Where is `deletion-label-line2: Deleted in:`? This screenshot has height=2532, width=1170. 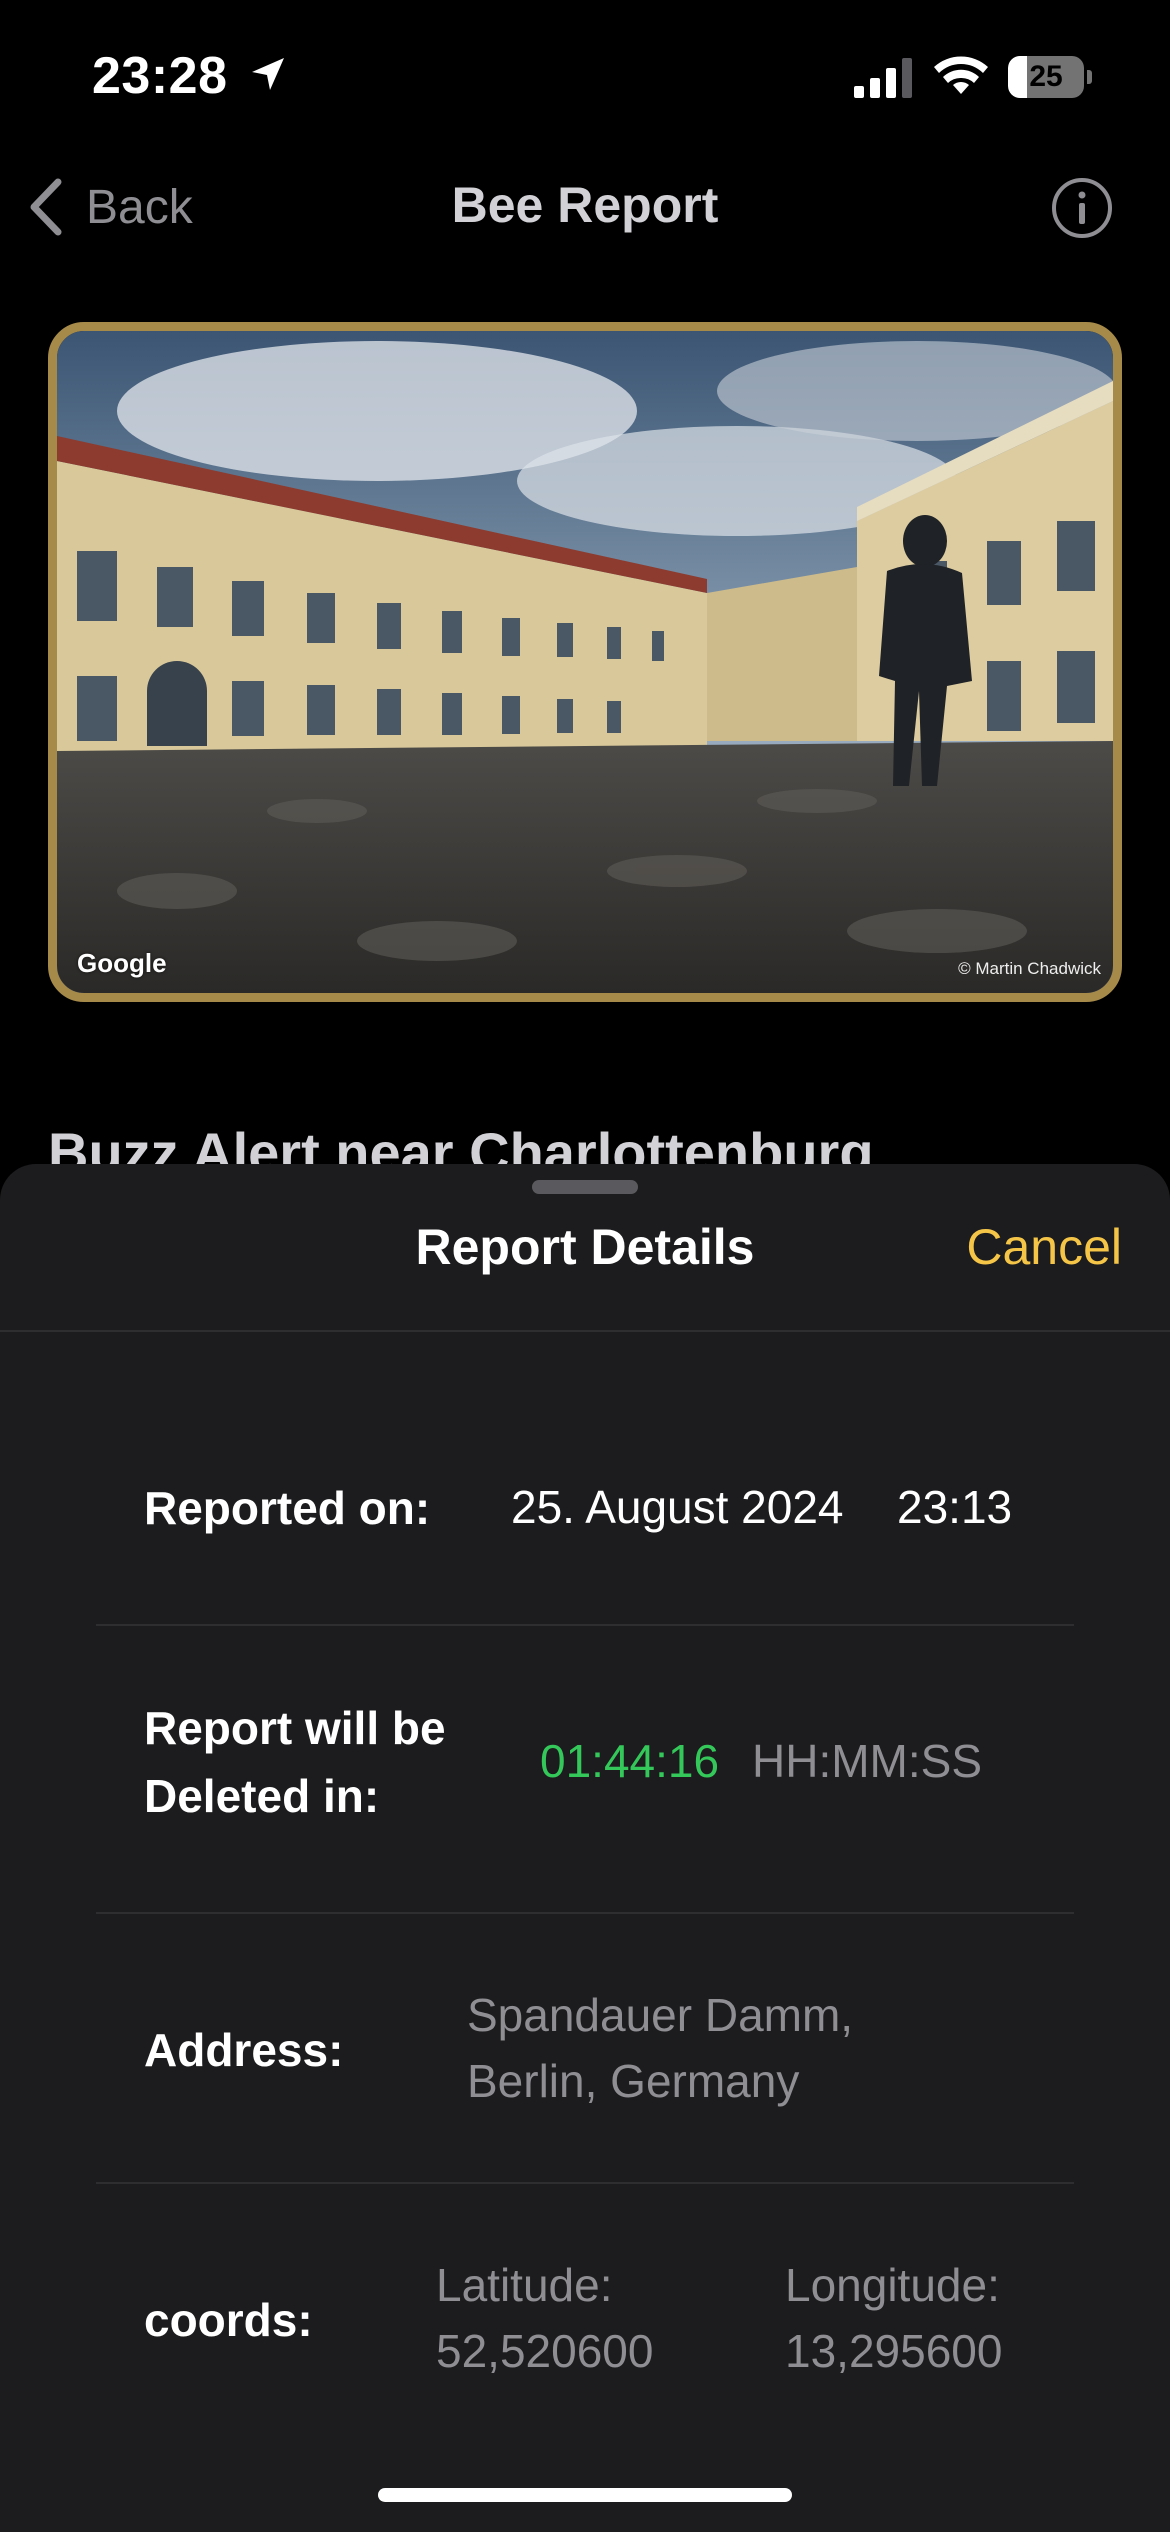 deletion-label-line2: Deleted in: is located at coordinates (262, 1796).